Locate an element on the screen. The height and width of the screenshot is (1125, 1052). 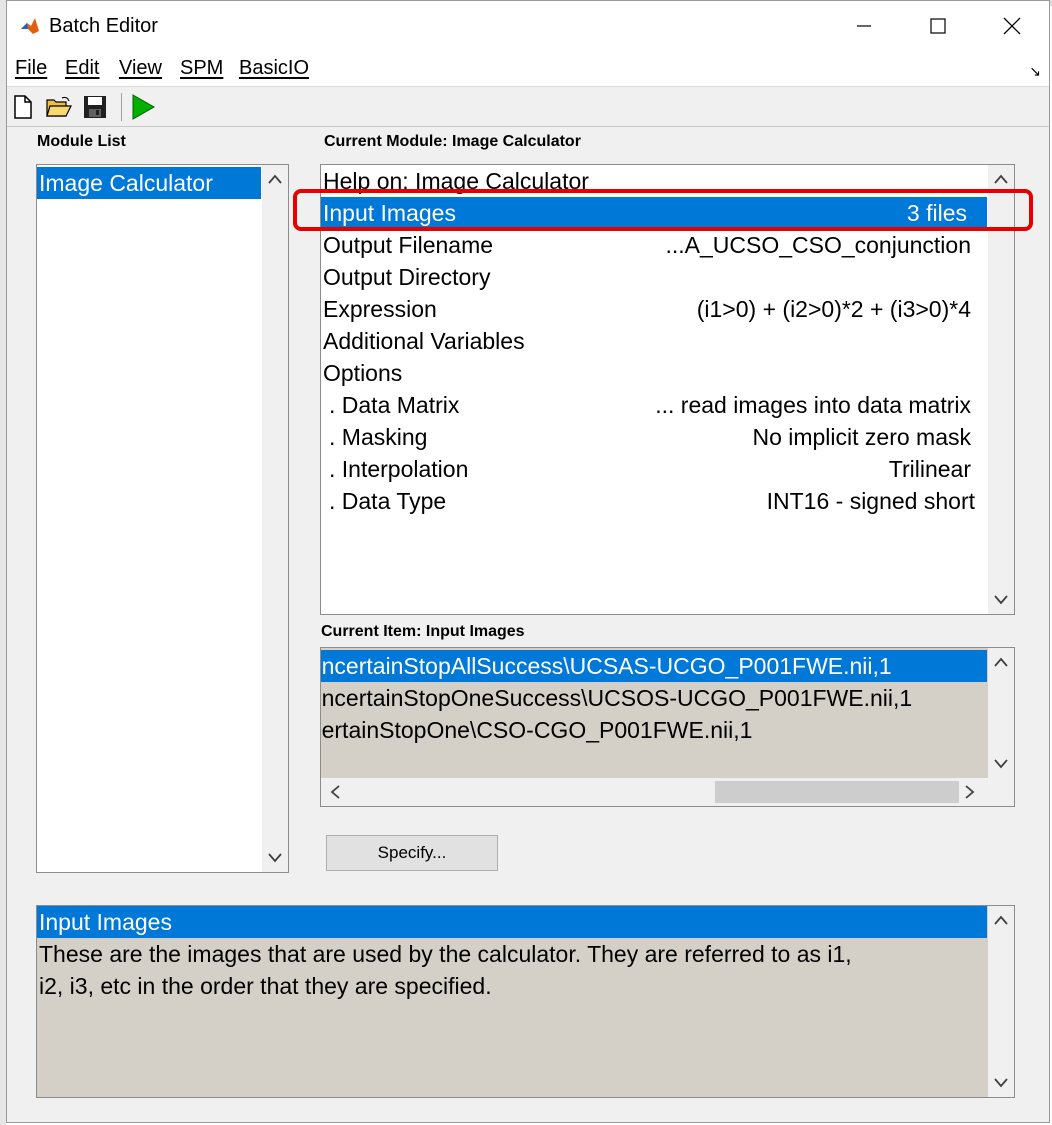
module-row-data-type: . Data Type INT16 - signed short is located at coordinates (654, 501).